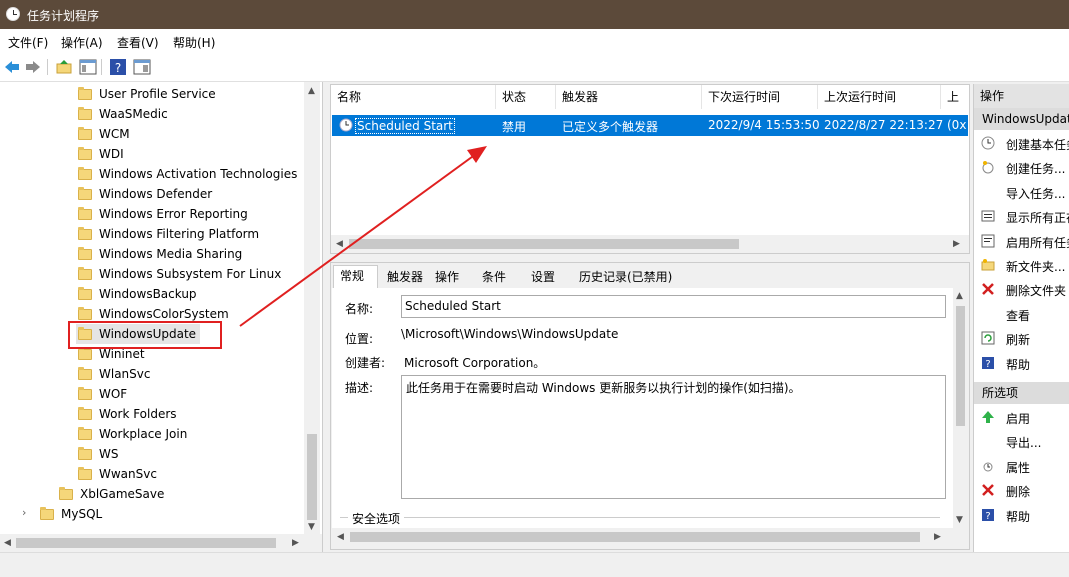 This screenshot has height=577, width=1069. Describe the element at coordinates (164, 314) in the screenshot. I see `tree-item-label: WindowsColorSystem` at that location.